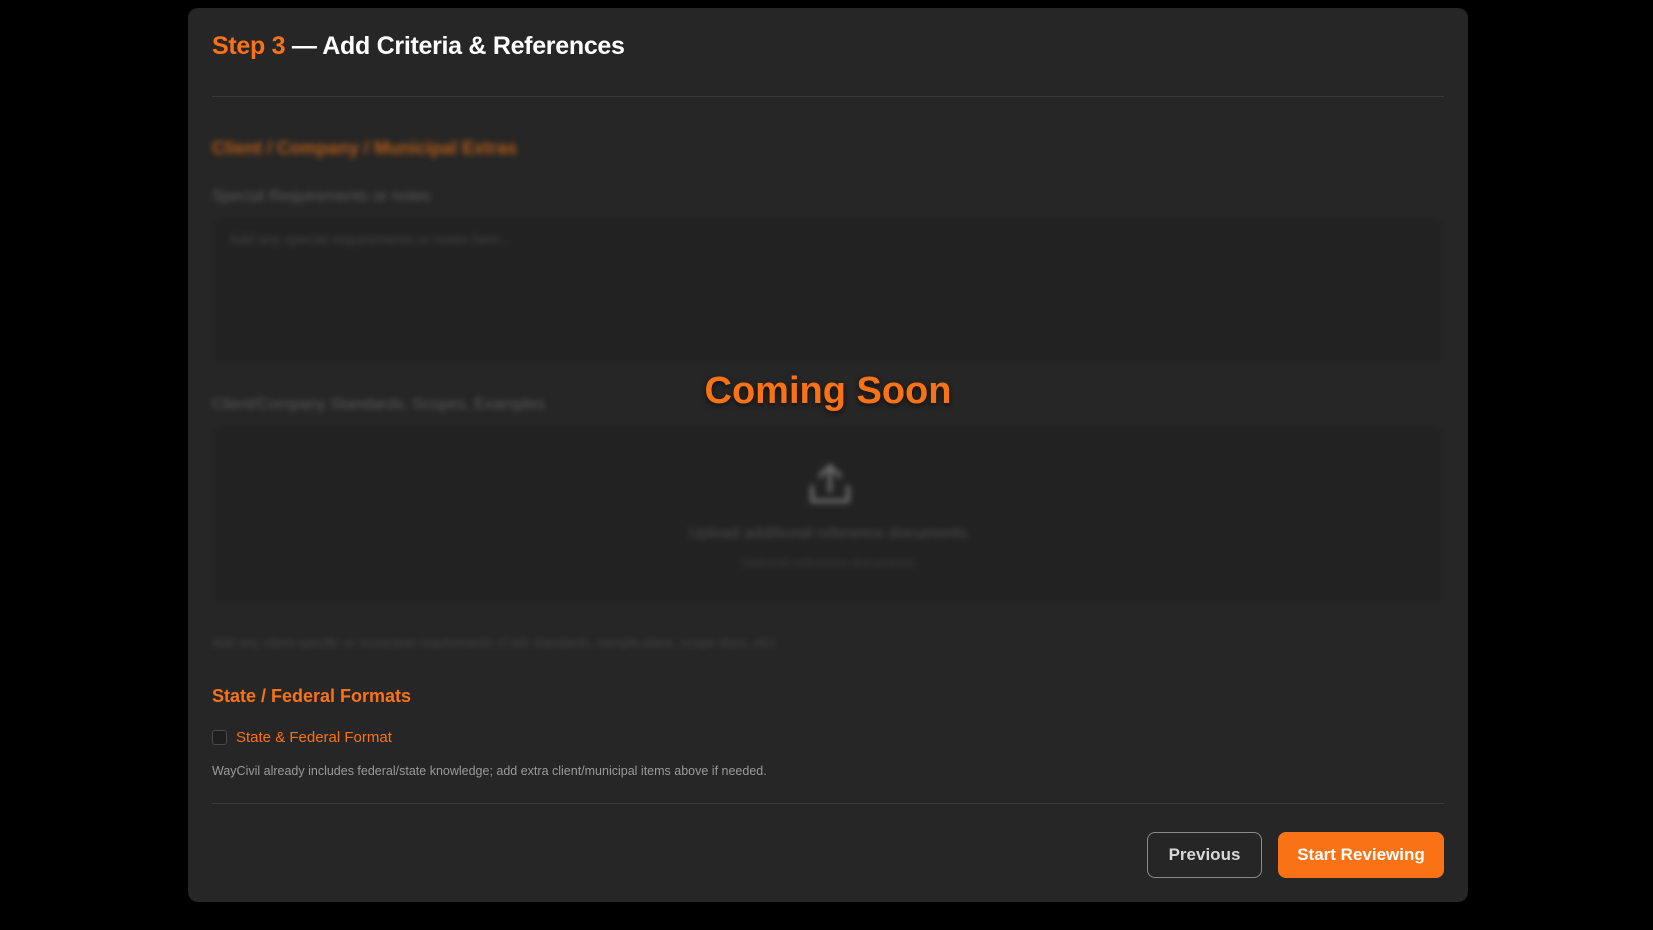 The height and width of the screenshot is (930, 1653). What do you see at coordinates (828, 562) in the screenshot?
I see `upload-subtitle: Optional reference documents` at bounding box center [828, 562].